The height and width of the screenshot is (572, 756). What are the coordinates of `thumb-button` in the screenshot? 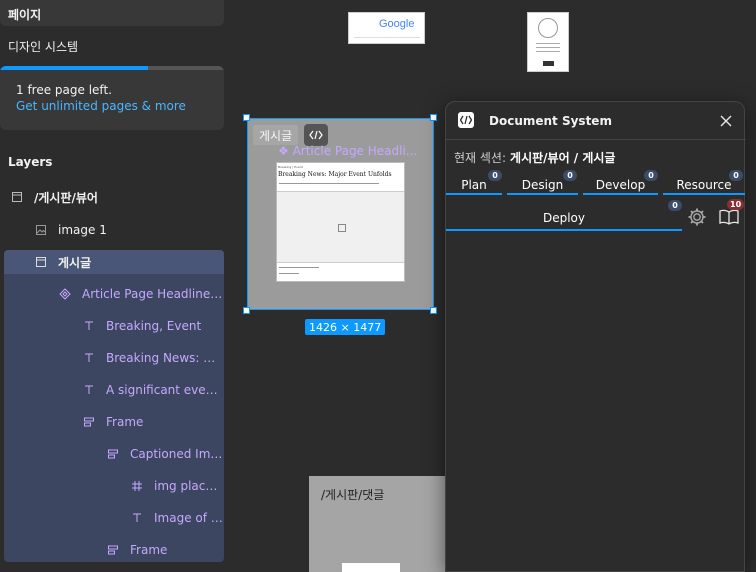 It's located at (548, 63).